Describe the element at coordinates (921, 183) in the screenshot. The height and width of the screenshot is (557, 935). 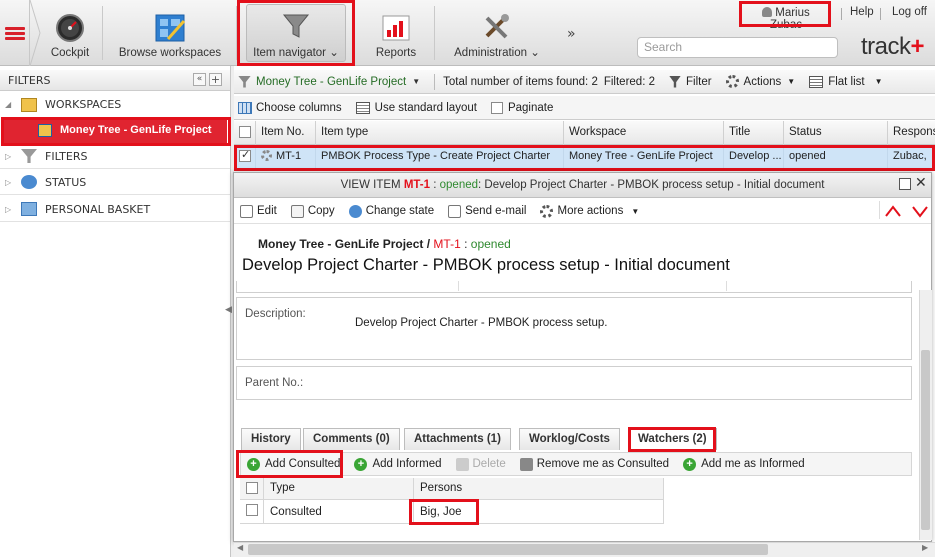
I see `close-icon: ✕` at that location.